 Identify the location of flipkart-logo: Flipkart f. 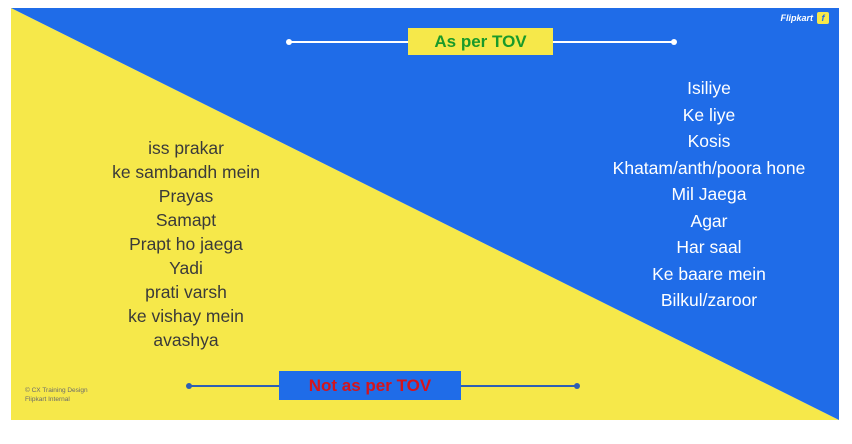
(804, 18).